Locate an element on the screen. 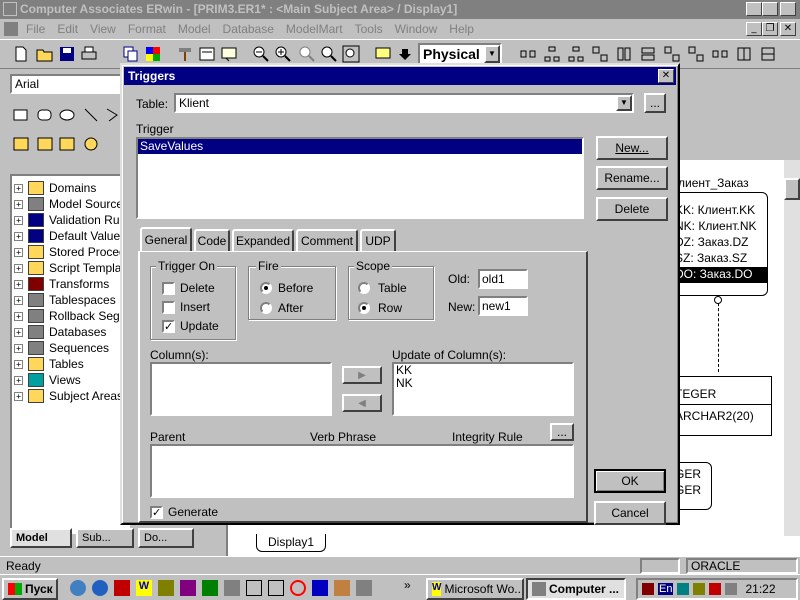 This screenshot has width=800, height=600. expand-icon: » is located at coordinates (407, 585).